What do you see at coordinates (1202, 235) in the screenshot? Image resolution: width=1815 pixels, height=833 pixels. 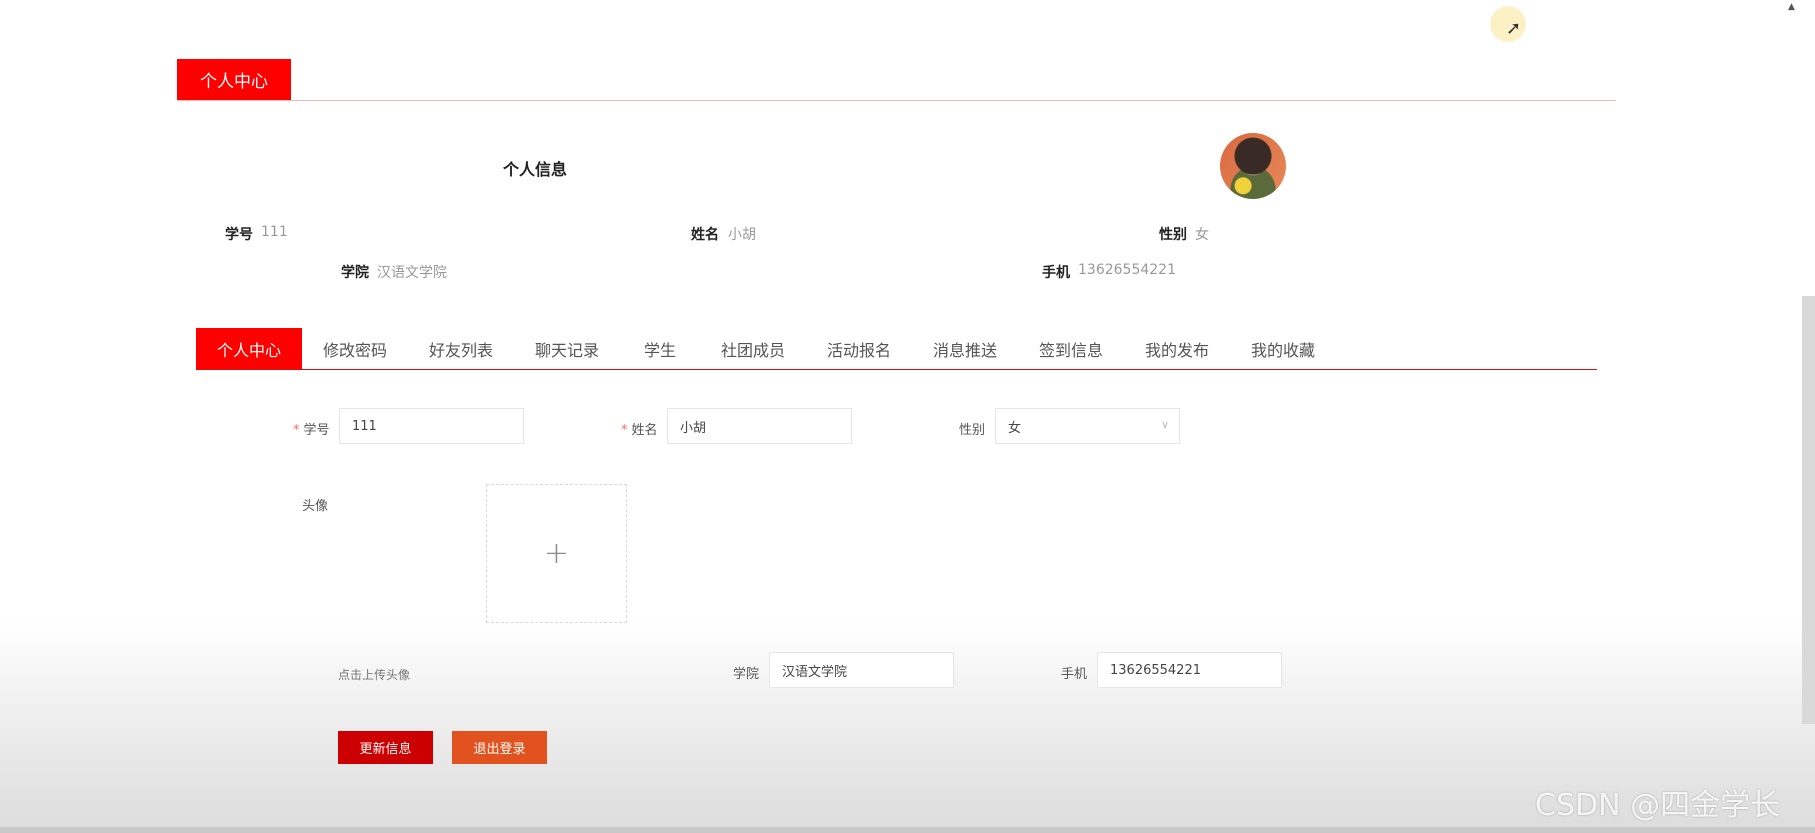 I see `profile-value-gender: 女` at bounding box center [1202, 235].